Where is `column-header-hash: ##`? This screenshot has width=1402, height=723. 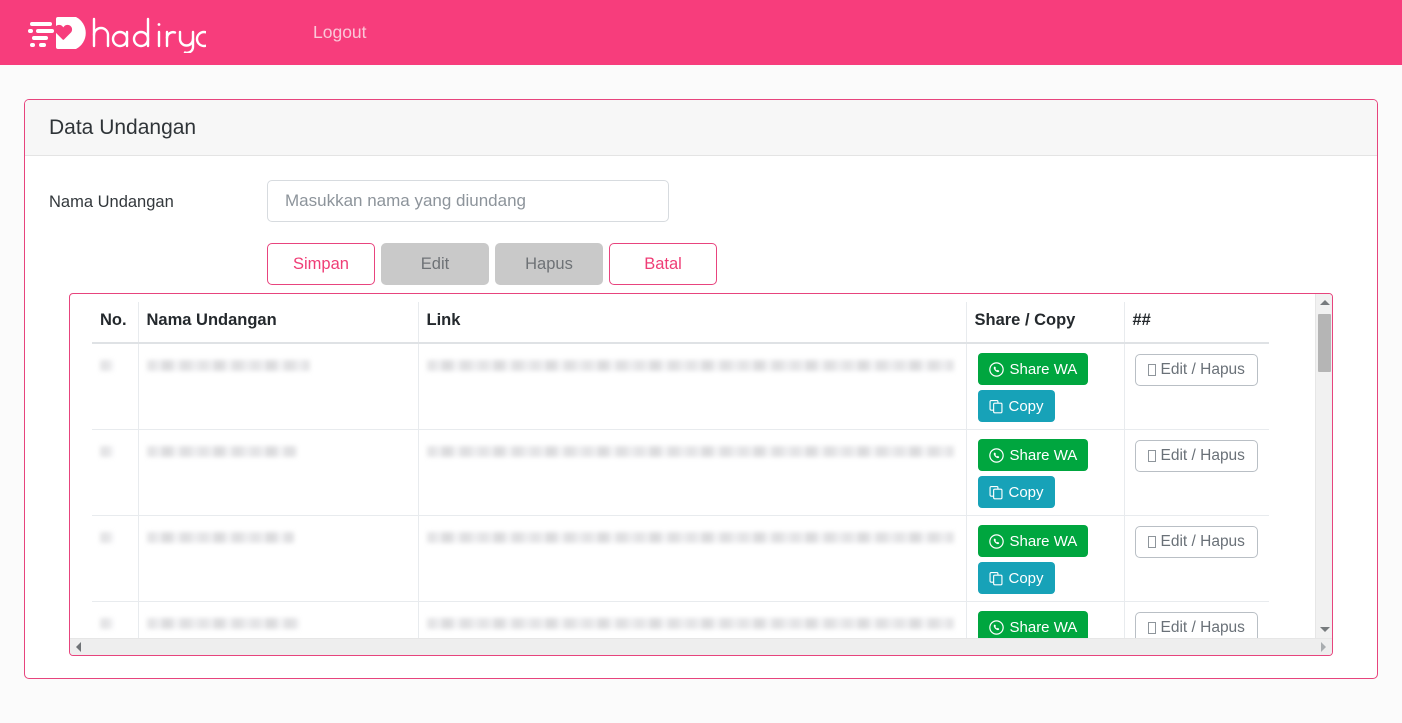 column-header-hash: ## is located at coordinates (1196, 323).